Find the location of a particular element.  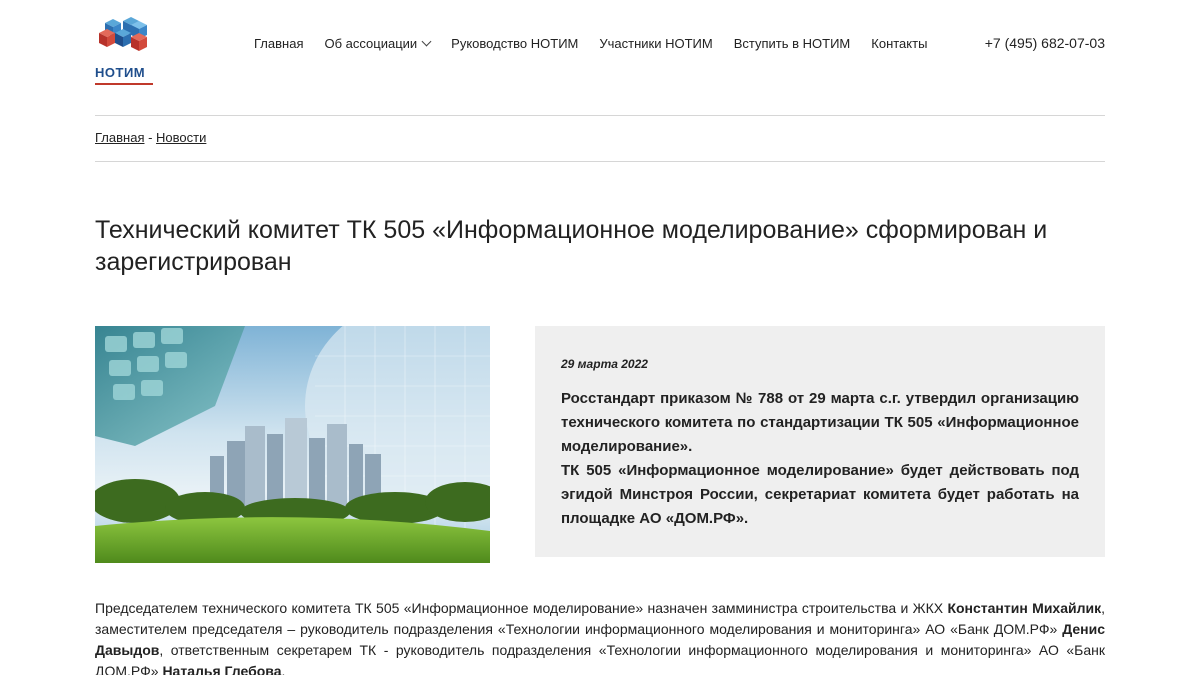

nav-item-leadership: Руководство НОТИМ is located at coordinates (514, 43).